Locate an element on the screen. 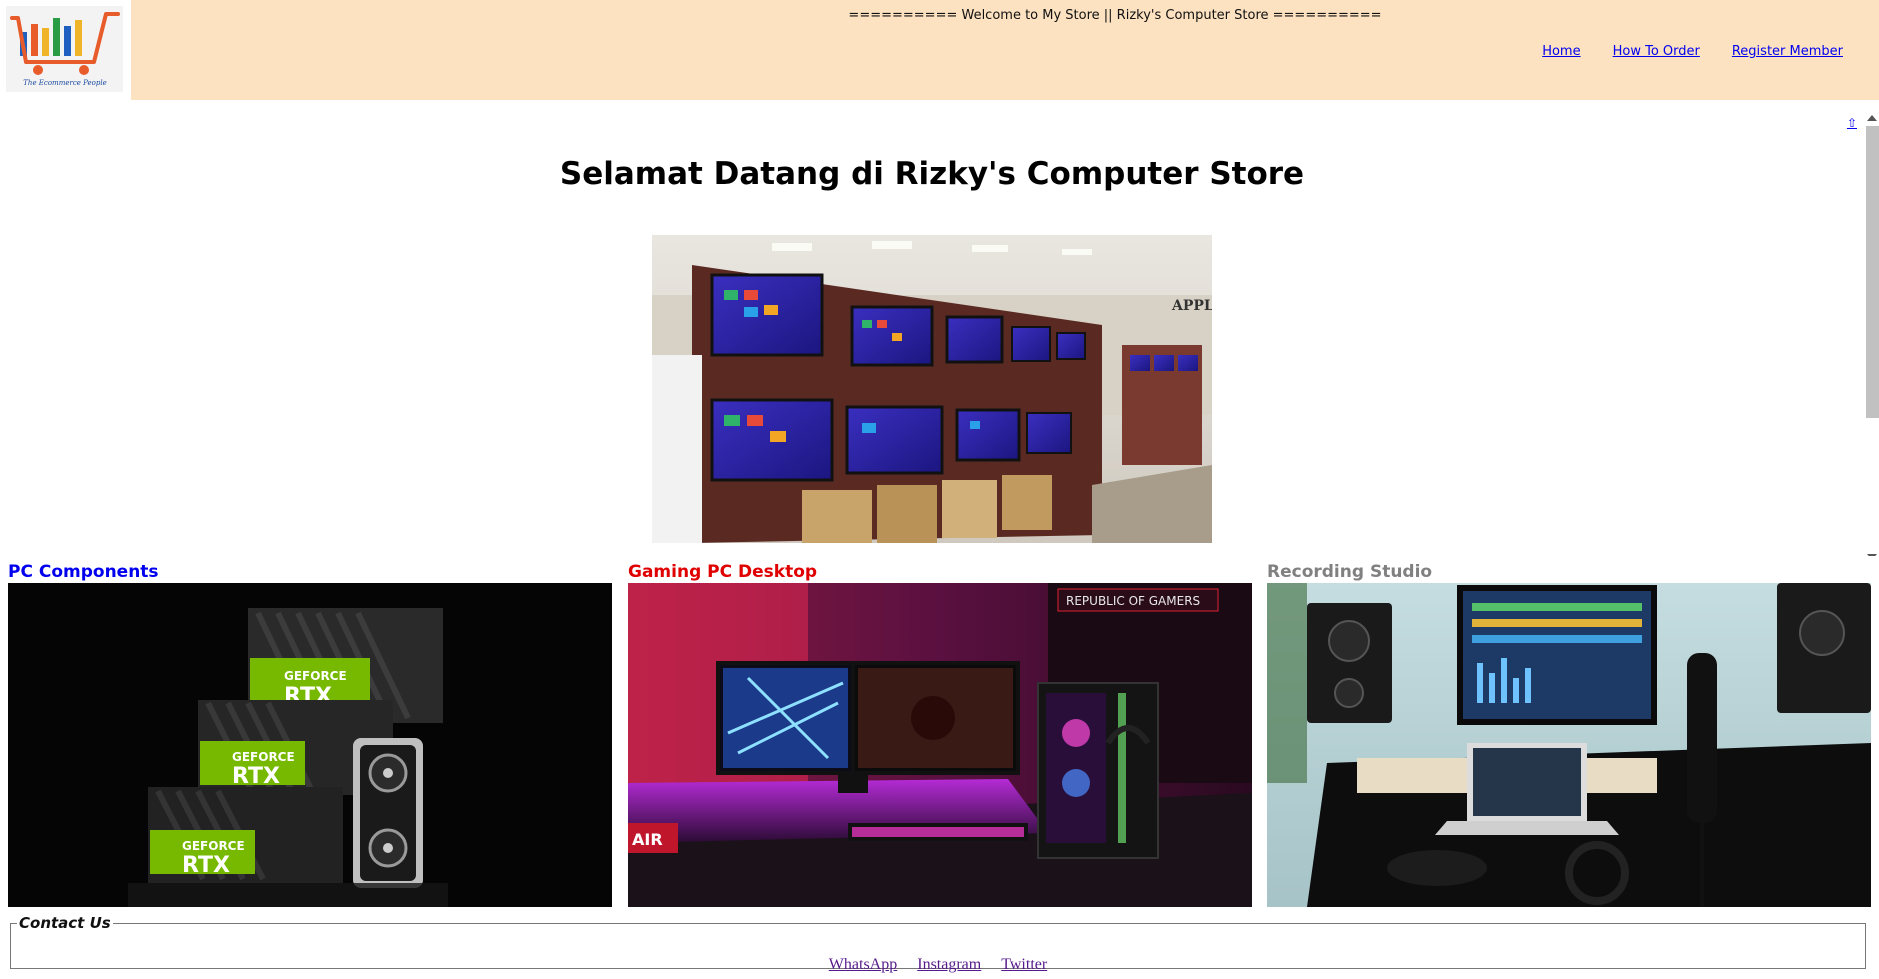  category-image-pc-components: GEFORCE RTX GEFORCE RTX GEFORCE RTX is located at coordinates (310, 745).